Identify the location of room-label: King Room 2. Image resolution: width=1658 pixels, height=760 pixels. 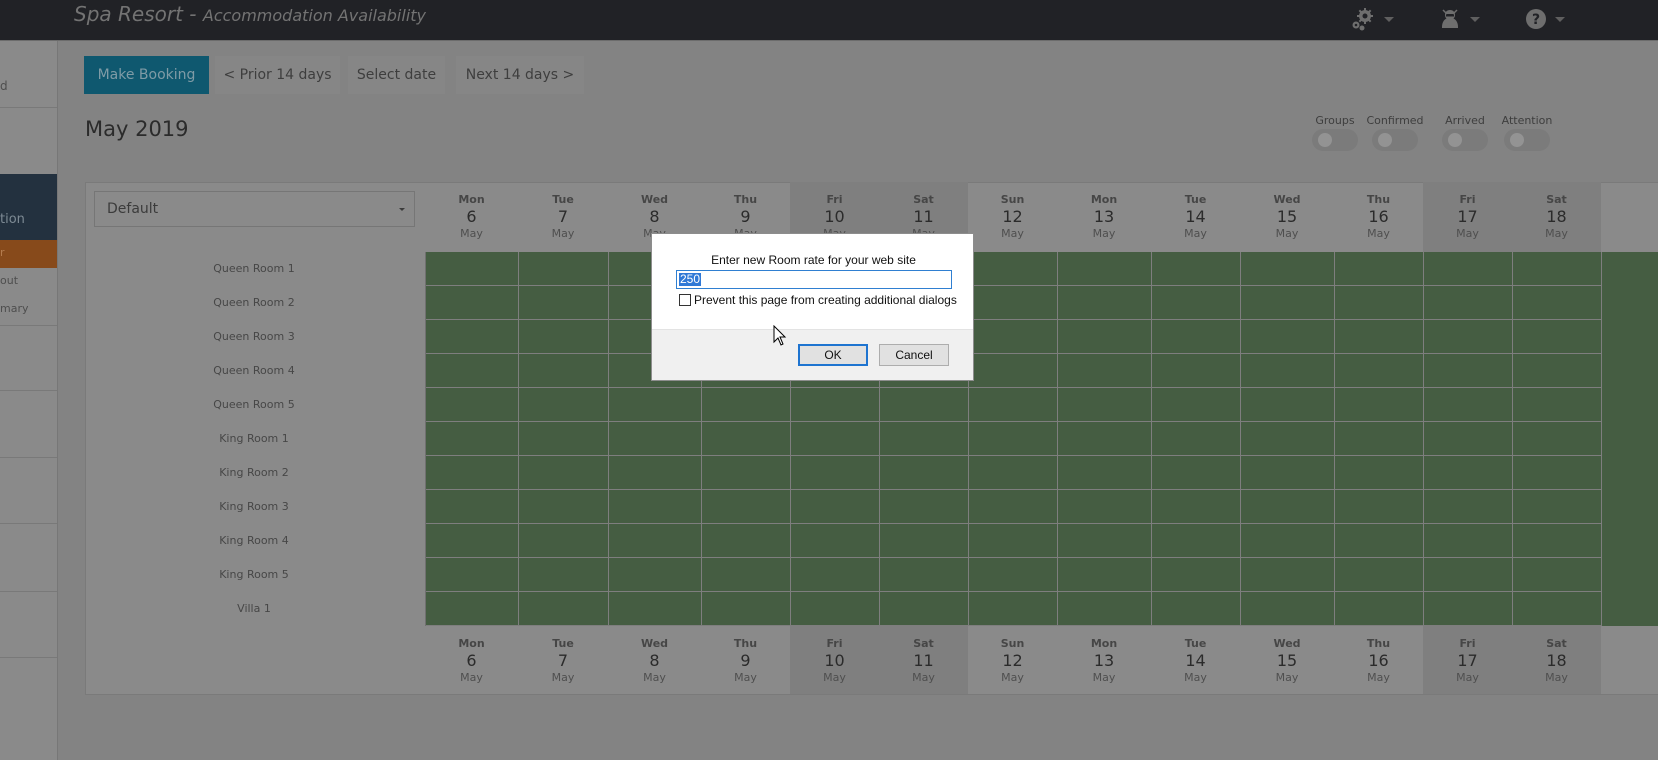
(254, 472).